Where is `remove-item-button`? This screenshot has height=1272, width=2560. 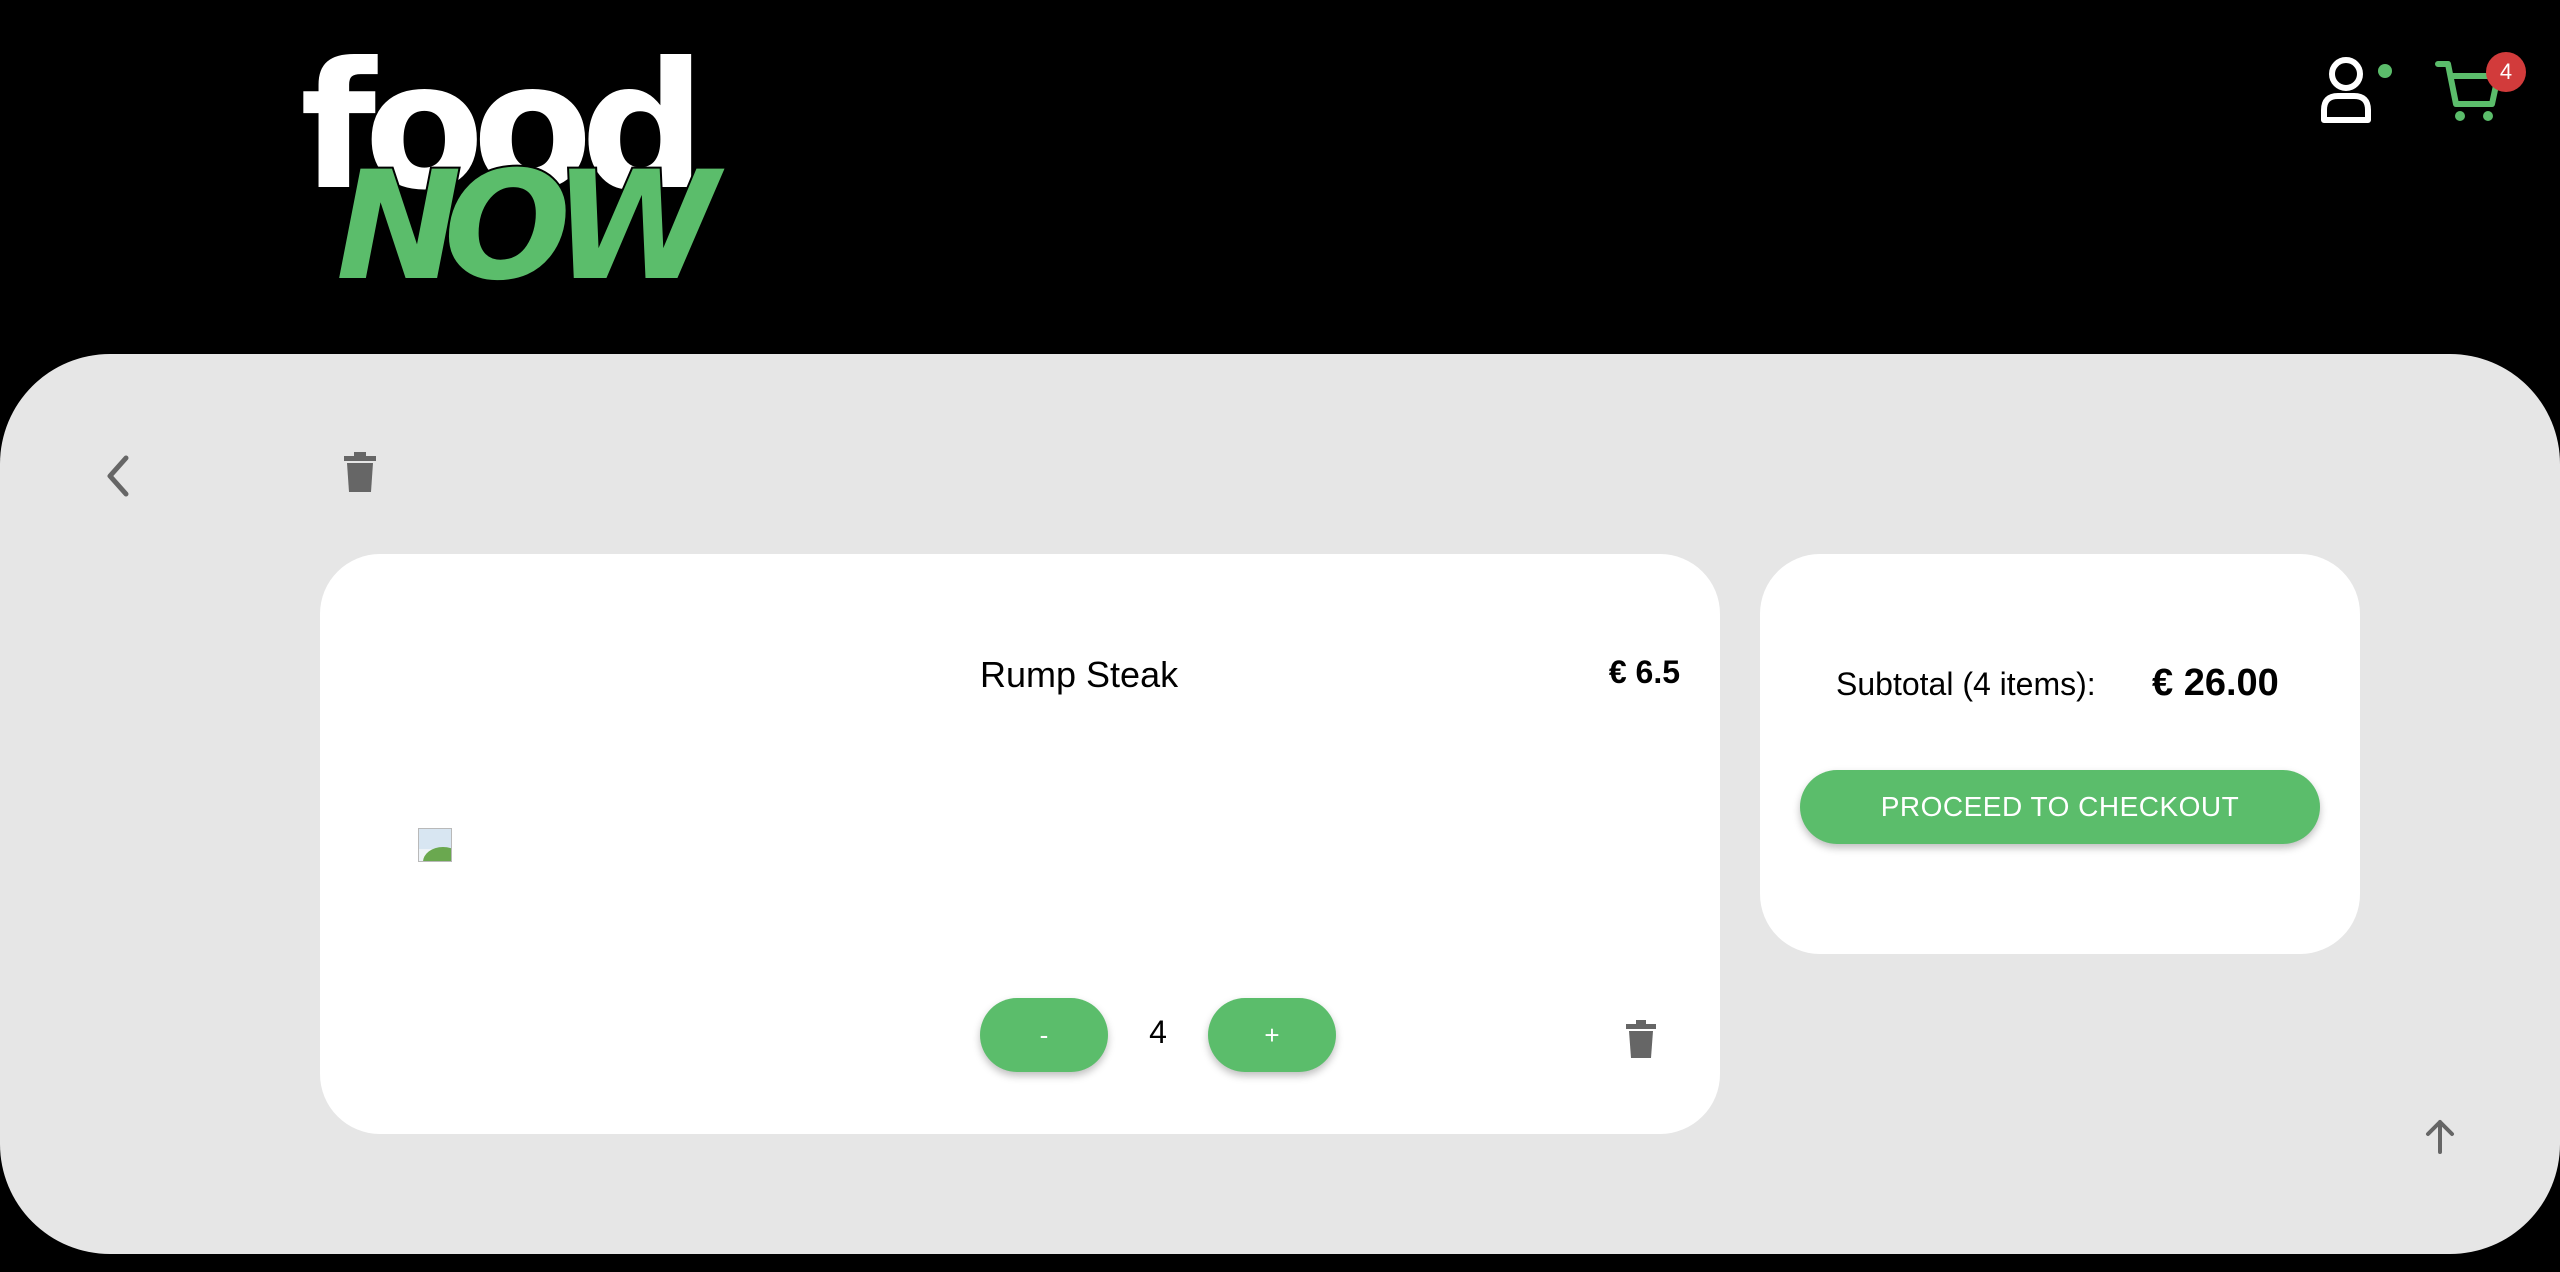 remove-item-button is located at coordinates (1641, 1039).